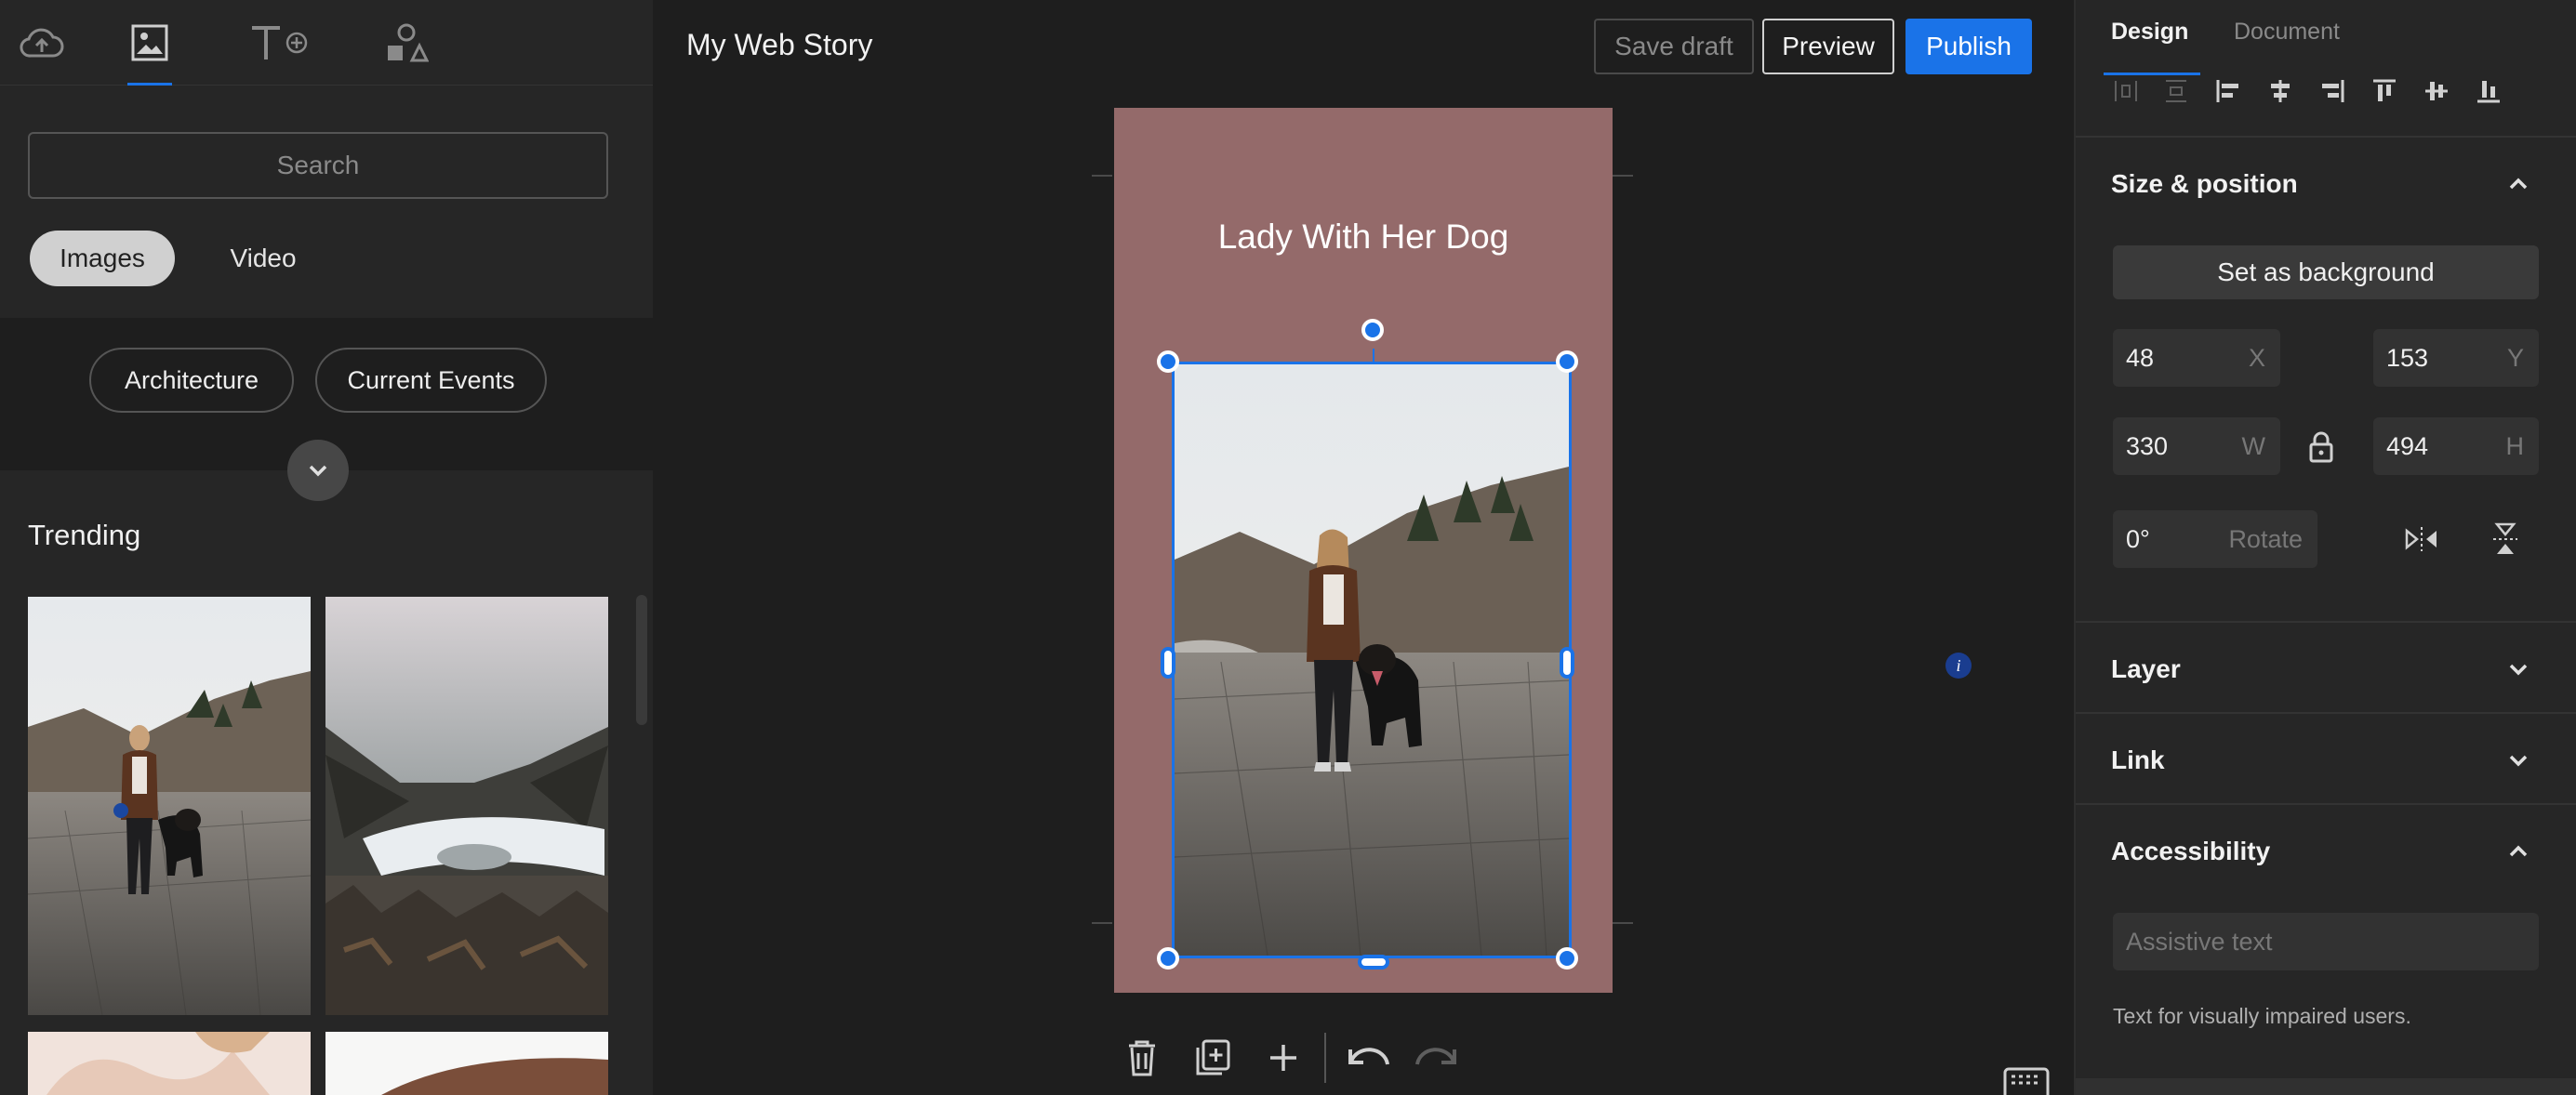  I want to click on align-center-button, so click(2280, 91).